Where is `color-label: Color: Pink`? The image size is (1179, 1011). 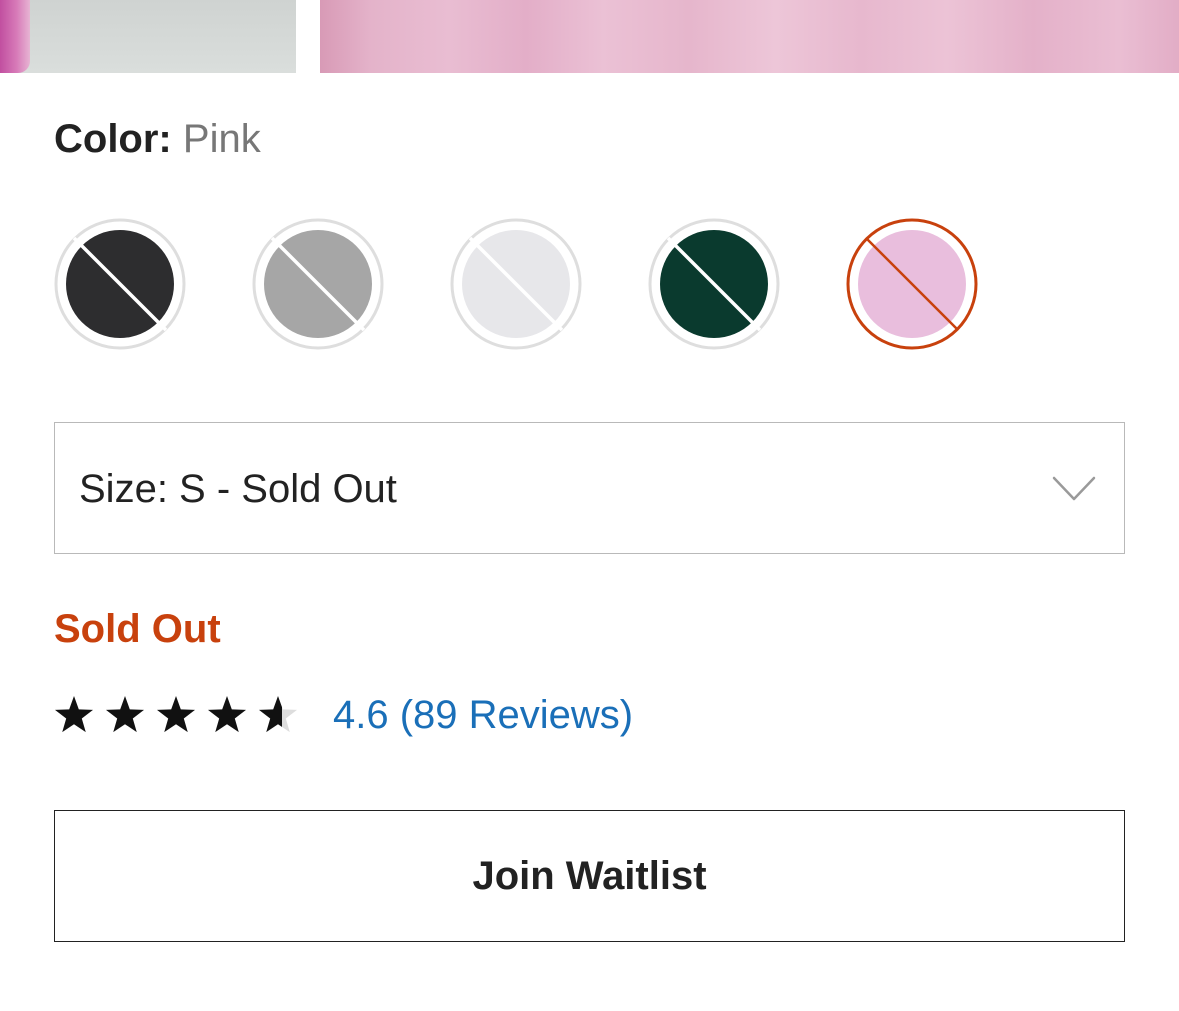
color-label: Color: Pink is located at coordinates (157, 139).